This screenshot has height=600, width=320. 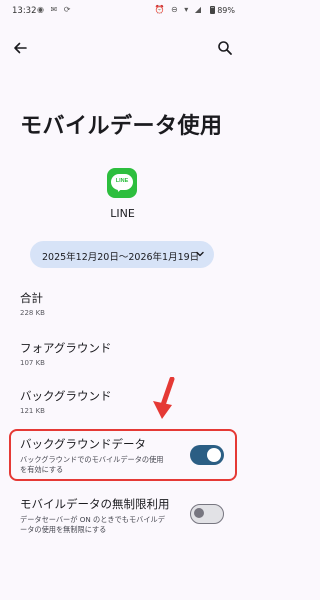 What do you see at coordinates (24, 11) in the screenshot?
I see `status-time: 13:32` at bounding box center [24, 11].